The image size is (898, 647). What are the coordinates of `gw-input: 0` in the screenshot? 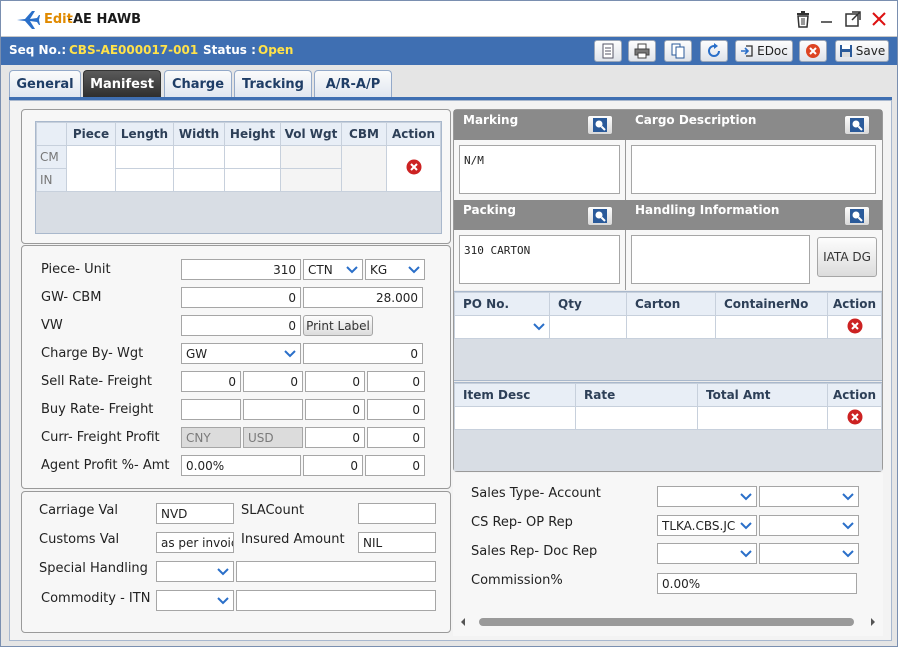 It's located at (241, 297).